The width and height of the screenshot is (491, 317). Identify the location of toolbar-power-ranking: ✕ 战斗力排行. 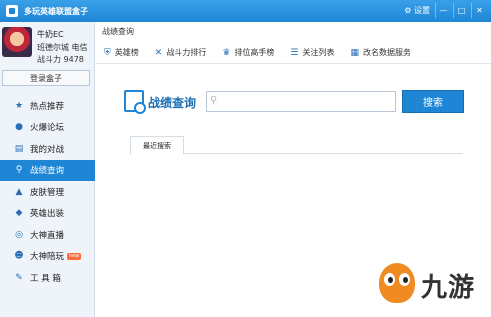
(181, 53).